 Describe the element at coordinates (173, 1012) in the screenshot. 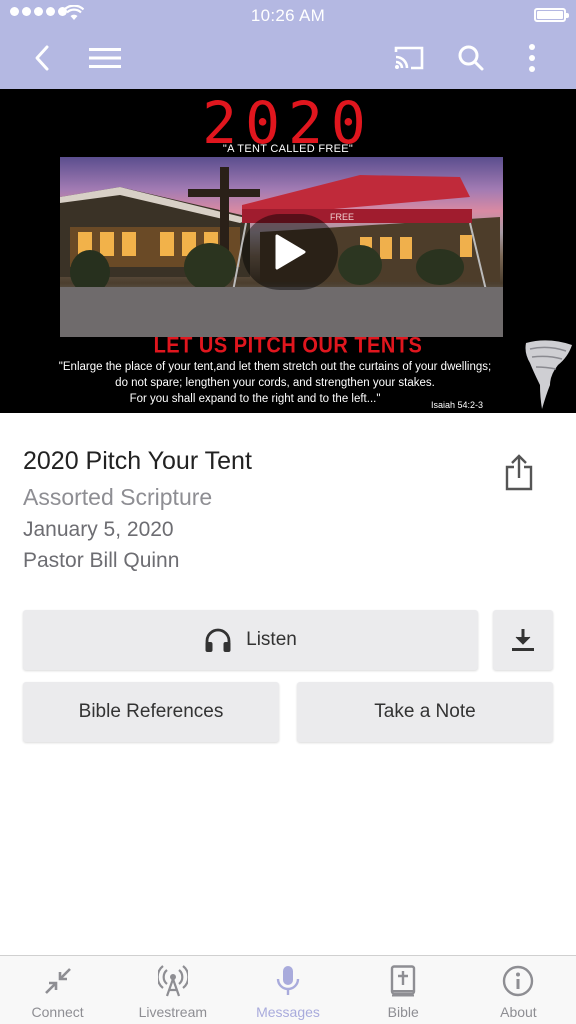

I see `tab-label: Livestream` at that location.